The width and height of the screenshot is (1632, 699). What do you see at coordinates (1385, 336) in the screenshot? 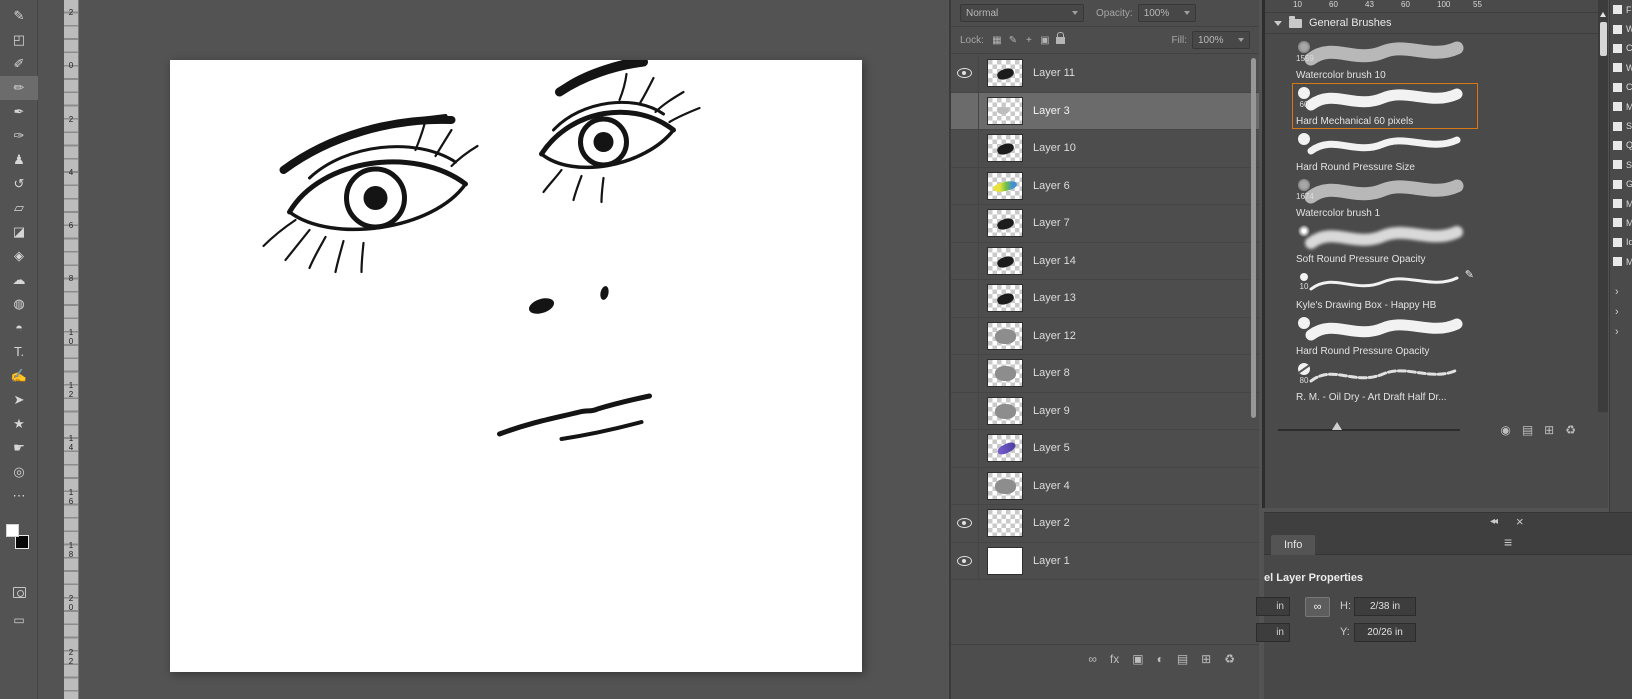
I see `brush-preset: Hard Round Pressure Opacity` at bounding box center [1385, 336].